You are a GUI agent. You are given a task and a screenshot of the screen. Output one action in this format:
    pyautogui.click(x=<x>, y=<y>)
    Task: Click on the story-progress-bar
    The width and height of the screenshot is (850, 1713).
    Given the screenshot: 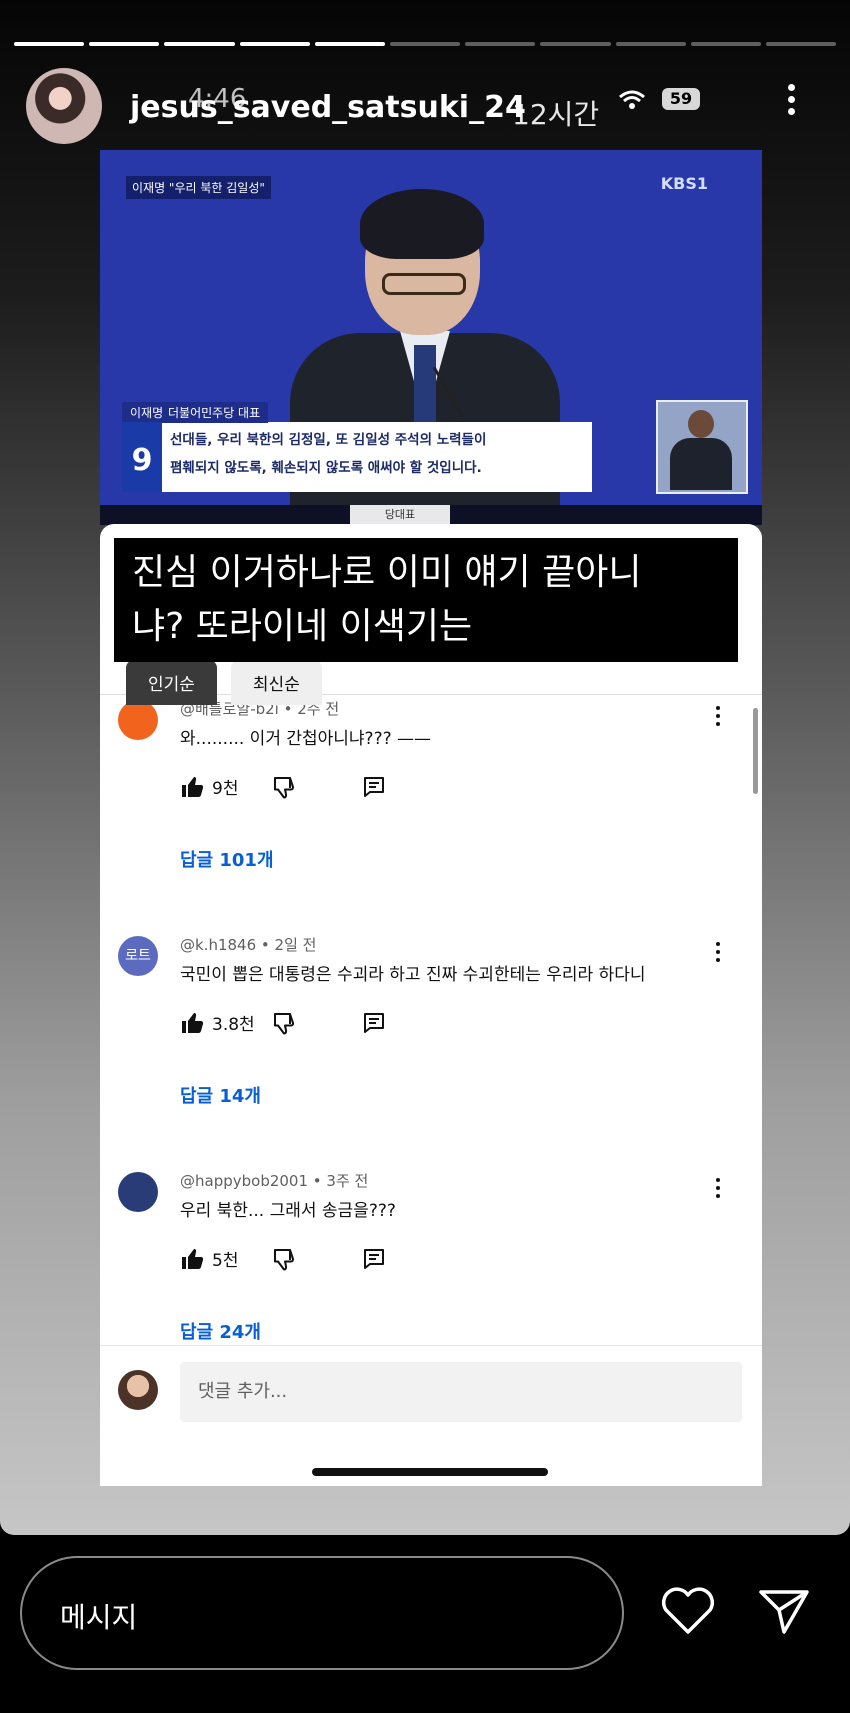 What is the action you would take?
    pyautogui.click(x=425, y=44)
    